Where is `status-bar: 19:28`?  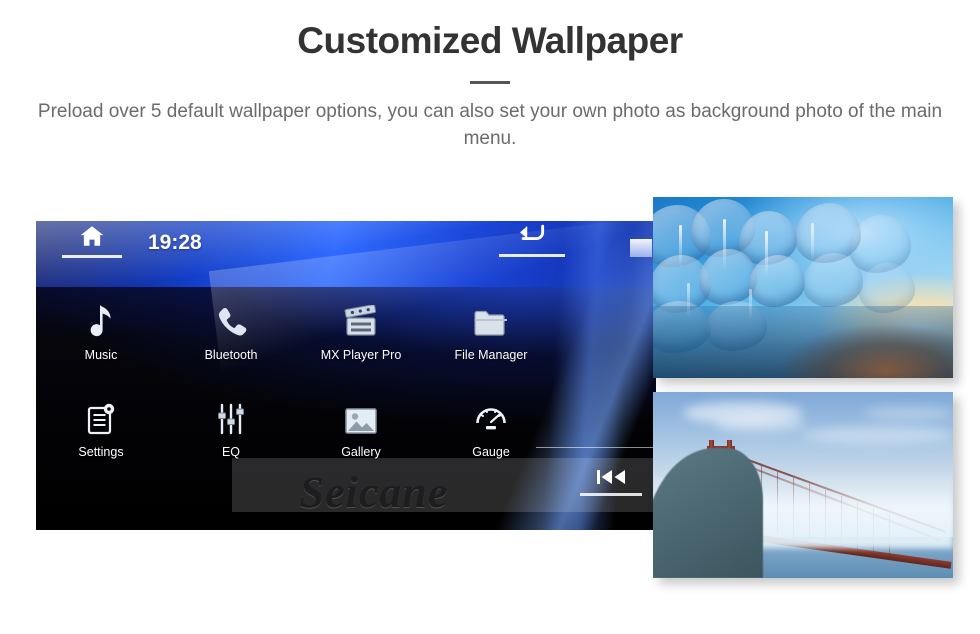 status-bar: 19:28 is located at coordinates (346, 243).